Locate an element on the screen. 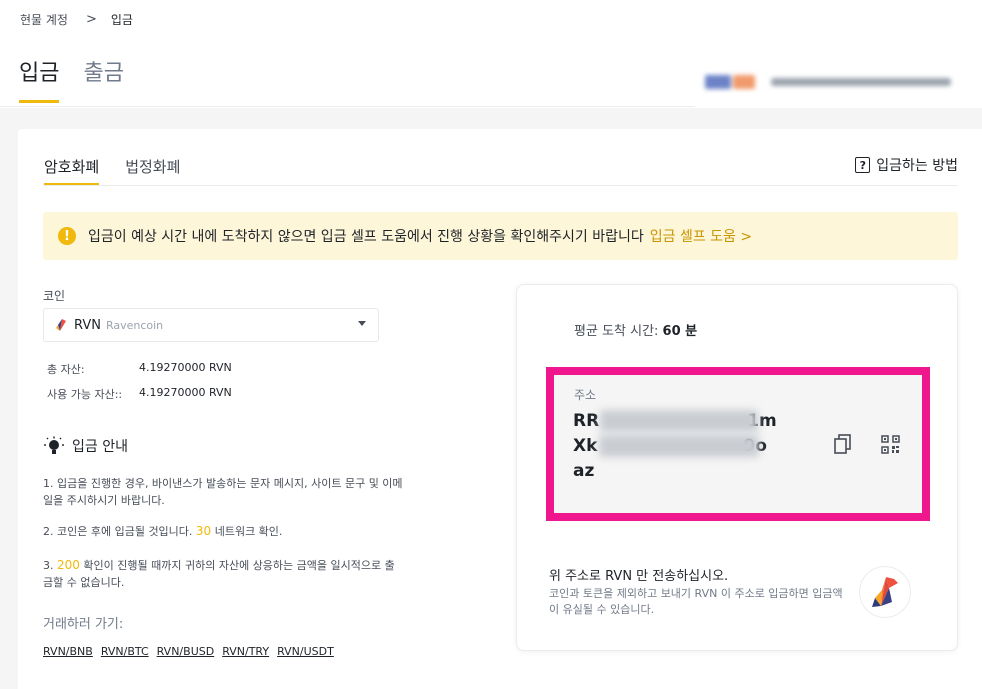 This screenshot has width=982, height=689. pair-link-rvn-bnb: RVN/BNB is located at coordinates (68, 651).